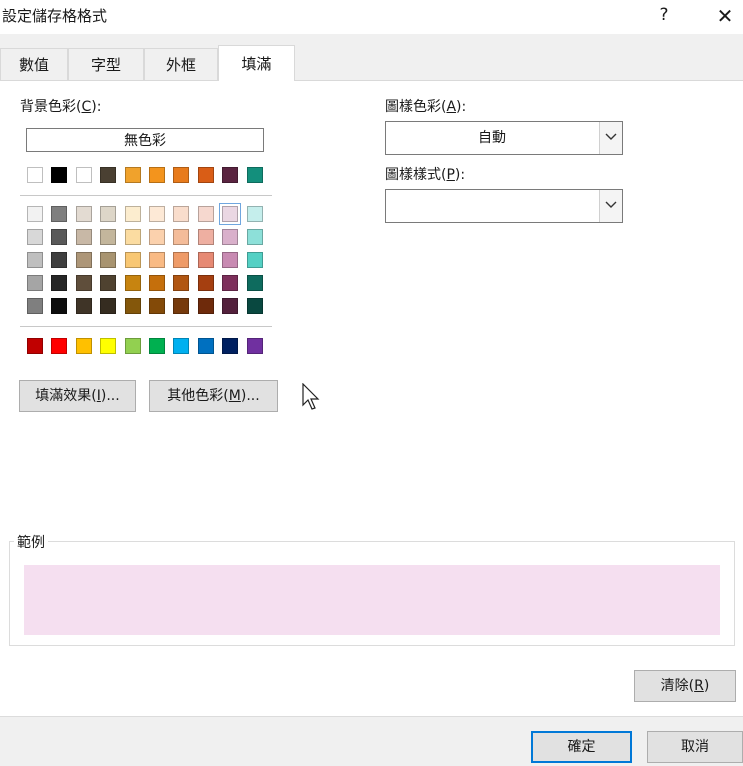 The width and height of the screenshot is (743, 766). I want to click on tab-fill: 填滿, so click(256, 63).